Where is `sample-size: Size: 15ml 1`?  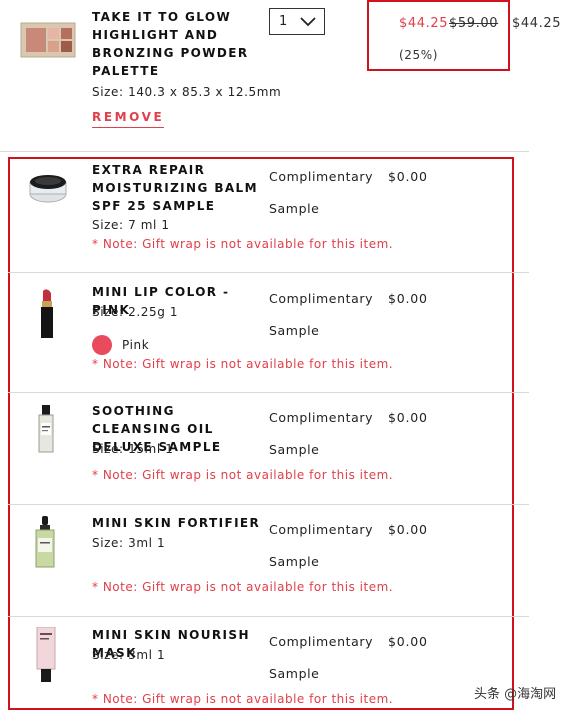 sample-size: Size: 15ml 1 is located at coordinates (133, 449).